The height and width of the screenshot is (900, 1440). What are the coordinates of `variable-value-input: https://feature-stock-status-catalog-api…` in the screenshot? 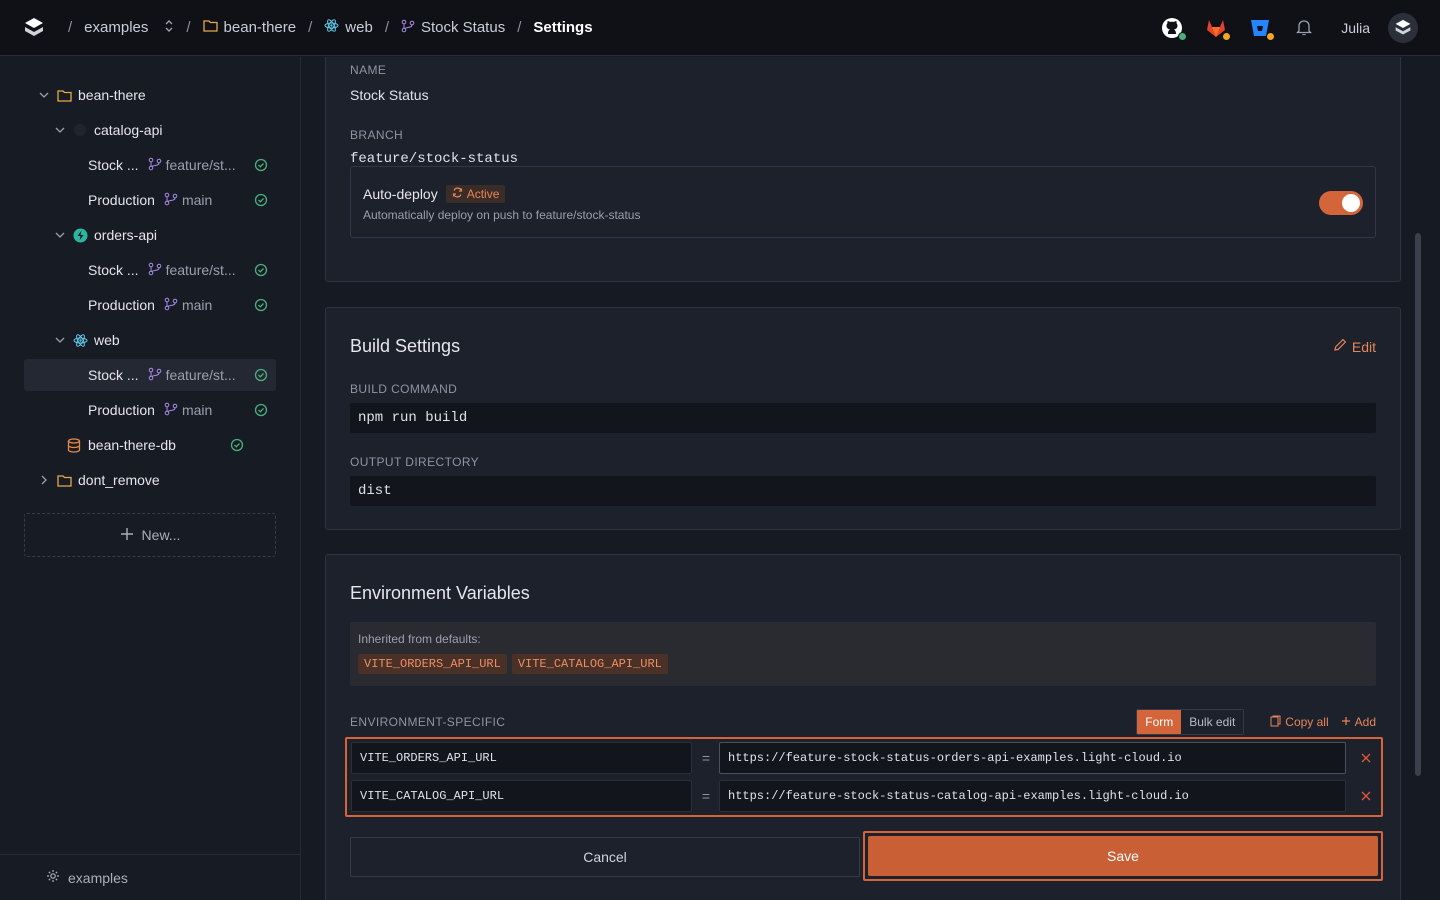 It's located at (1032, 796).